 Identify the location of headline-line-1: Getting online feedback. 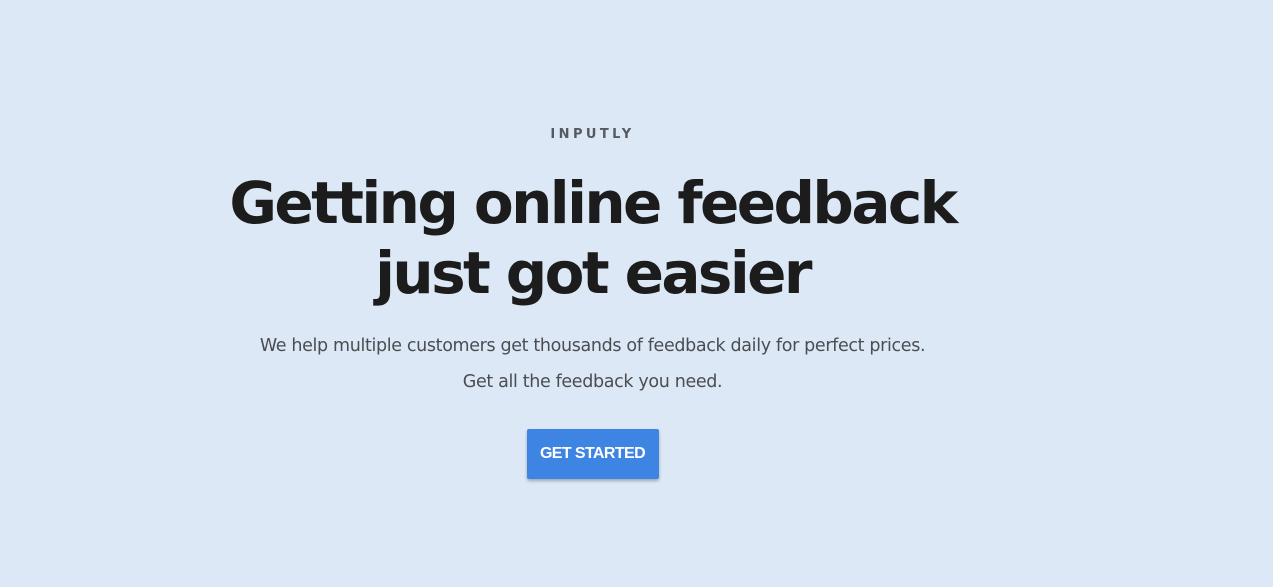
(593, 203).